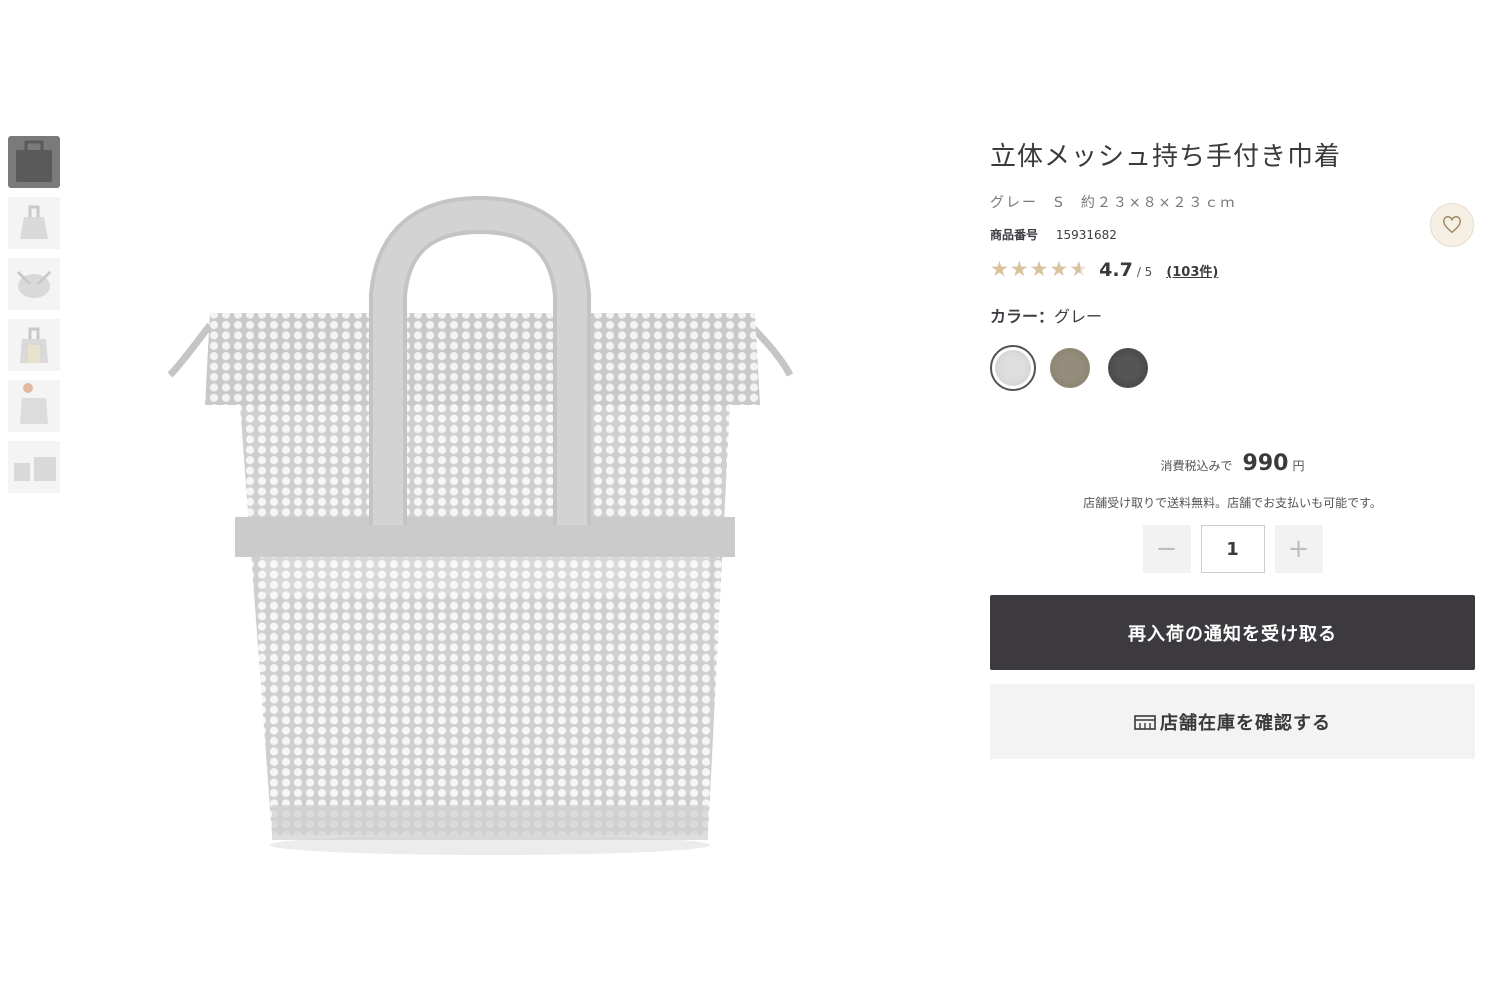 The image size is (1500, 1001). I want to click on swatch-khaki, so click(1070, 368).